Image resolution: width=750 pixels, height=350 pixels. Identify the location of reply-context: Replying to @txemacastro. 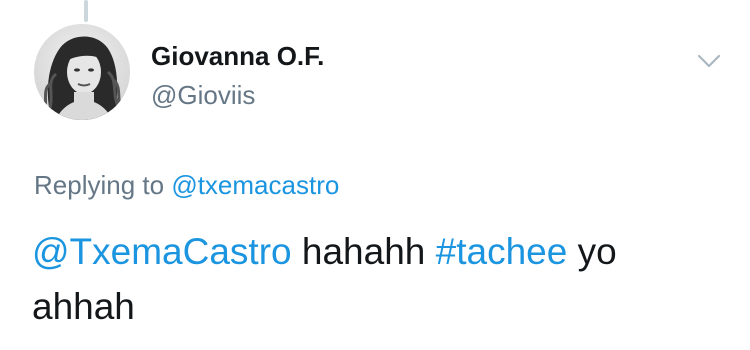
(186, 185).